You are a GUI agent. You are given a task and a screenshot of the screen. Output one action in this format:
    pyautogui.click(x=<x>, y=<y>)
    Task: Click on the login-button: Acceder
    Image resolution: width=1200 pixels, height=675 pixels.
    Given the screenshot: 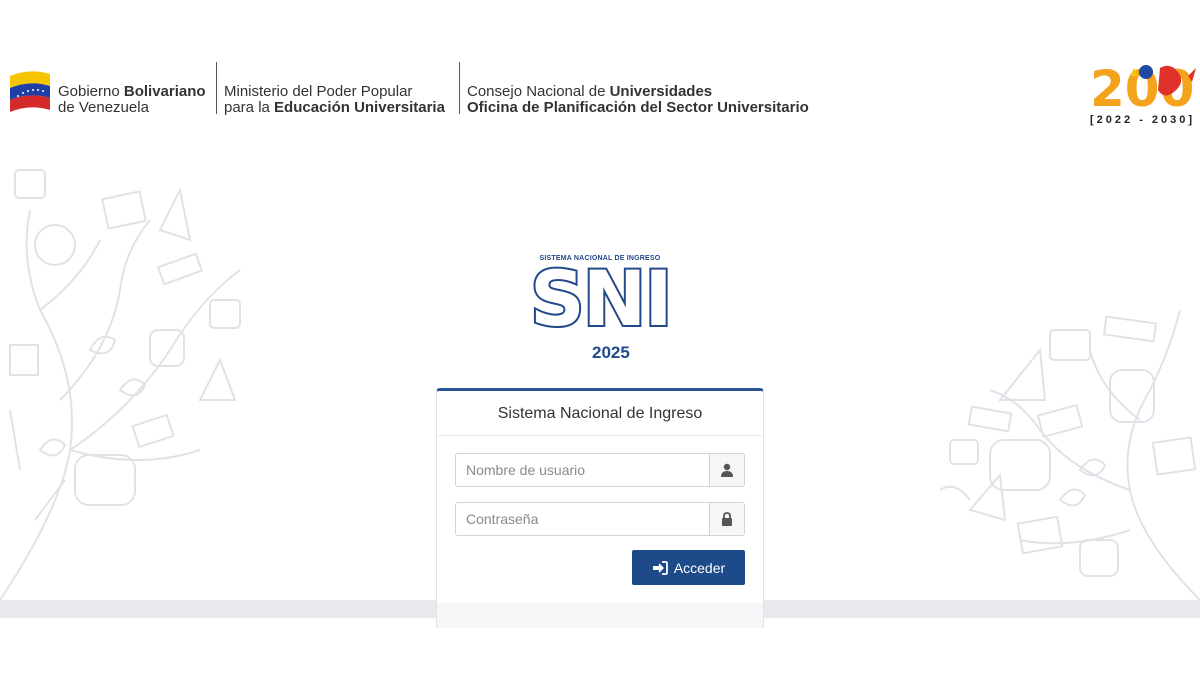 What is the action you would take?
    pyautogui.click(x=688, y=567)
    